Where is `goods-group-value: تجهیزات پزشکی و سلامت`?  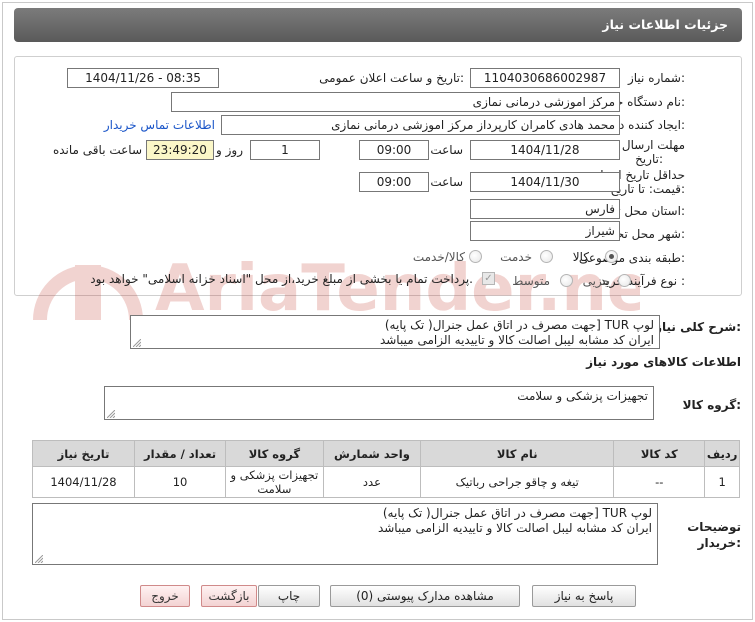
goods-group-value: تجهیزات پزشکی و سلامت is located at coordinates (582, 396).